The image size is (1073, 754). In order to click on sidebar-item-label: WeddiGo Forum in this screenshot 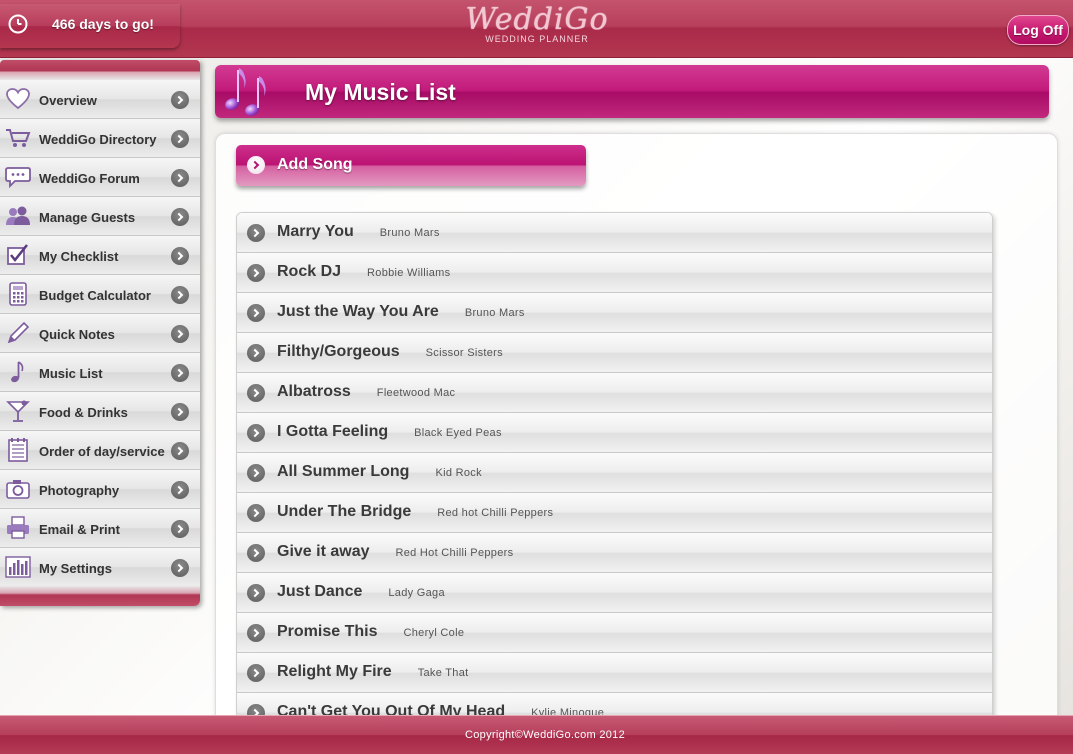, I will do `click(89, 178)`.